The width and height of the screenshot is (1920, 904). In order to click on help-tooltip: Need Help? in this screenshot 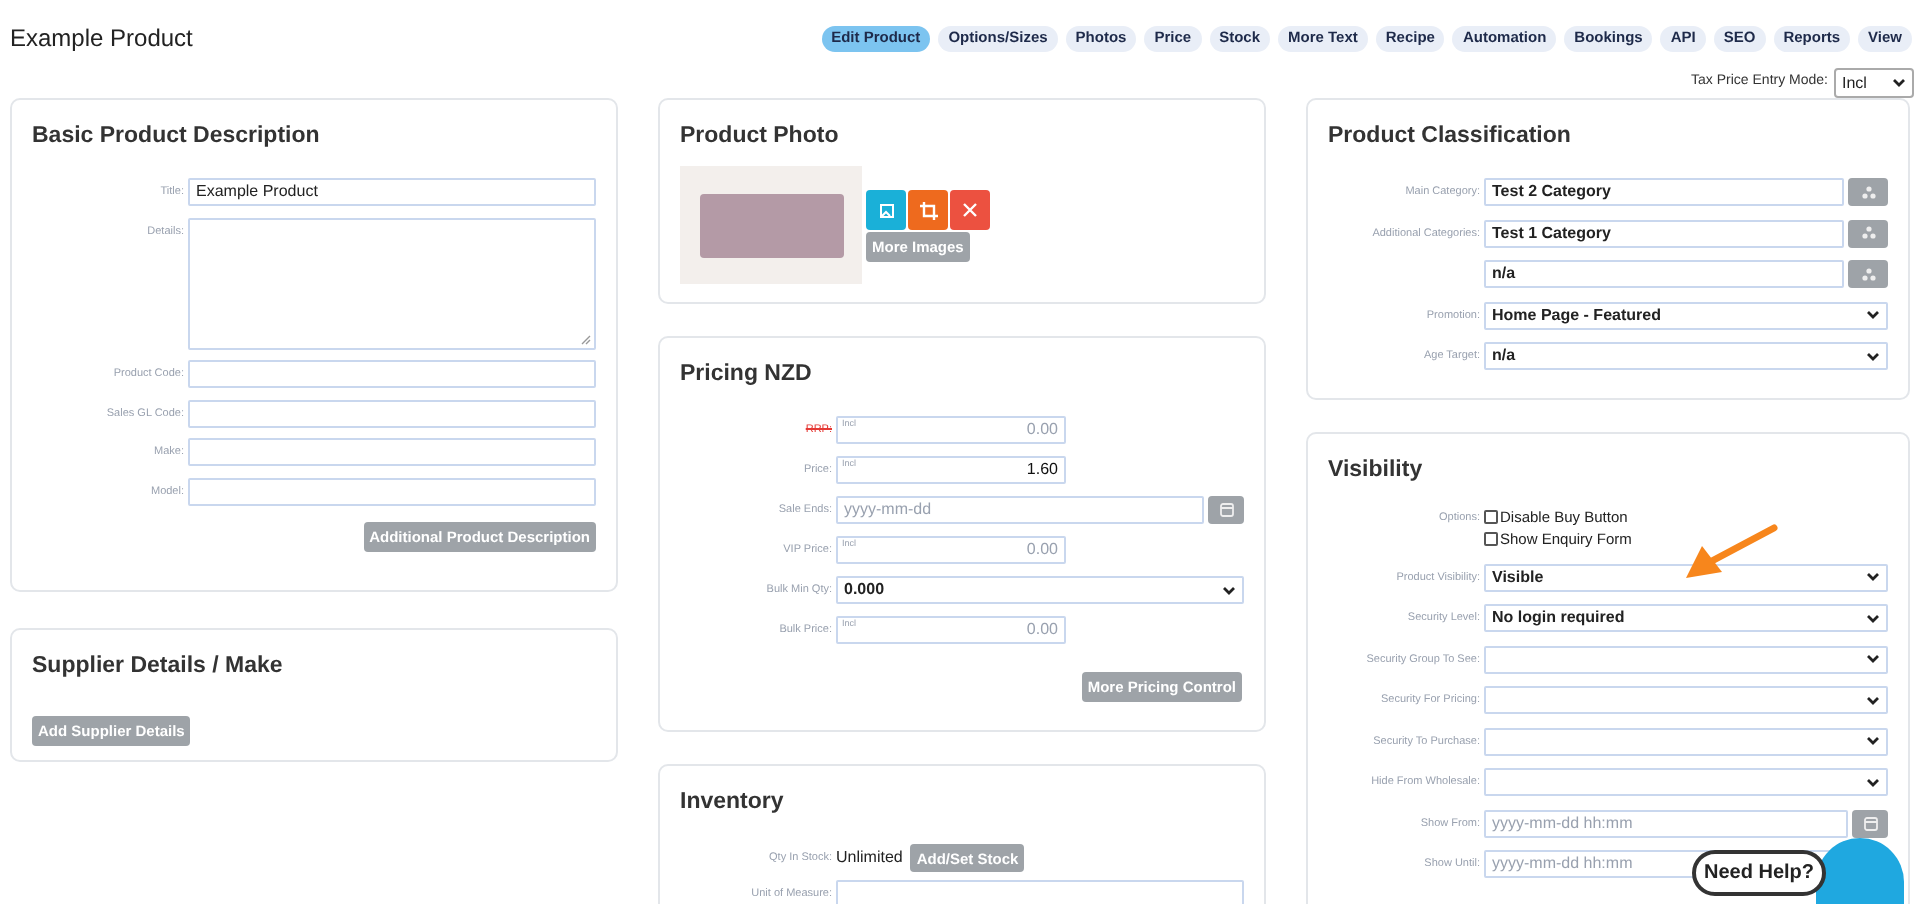, I will do `click(1759, 873)`.